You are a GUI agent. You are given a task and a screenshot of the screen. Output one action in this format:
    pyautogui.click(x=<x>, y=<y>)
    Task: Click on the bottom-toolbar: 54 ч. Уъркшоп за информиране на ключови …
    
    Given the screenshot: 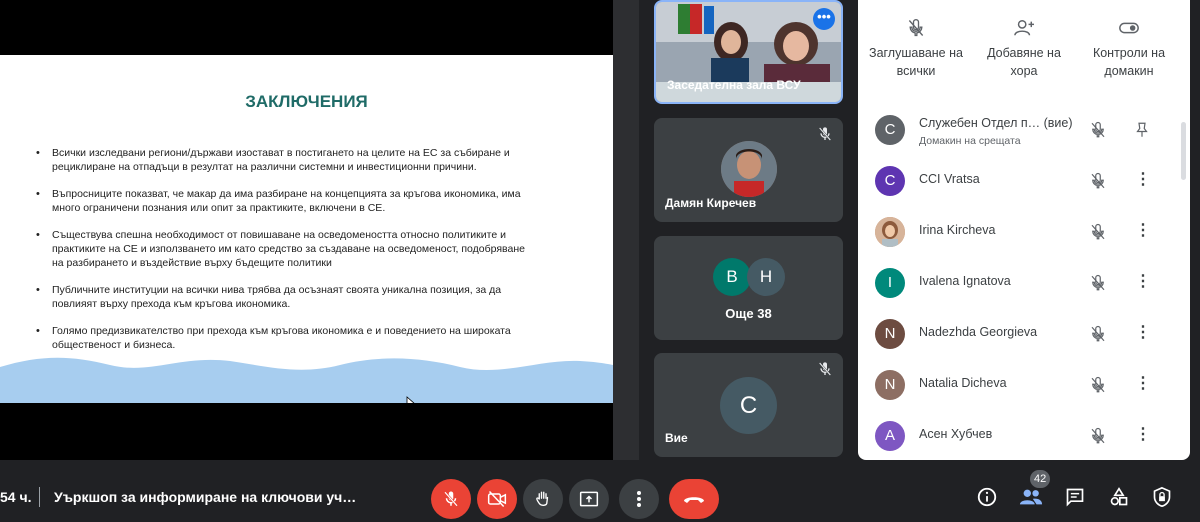 What is the action you would take?
    pyautogui.click(x=600, y=492)
    